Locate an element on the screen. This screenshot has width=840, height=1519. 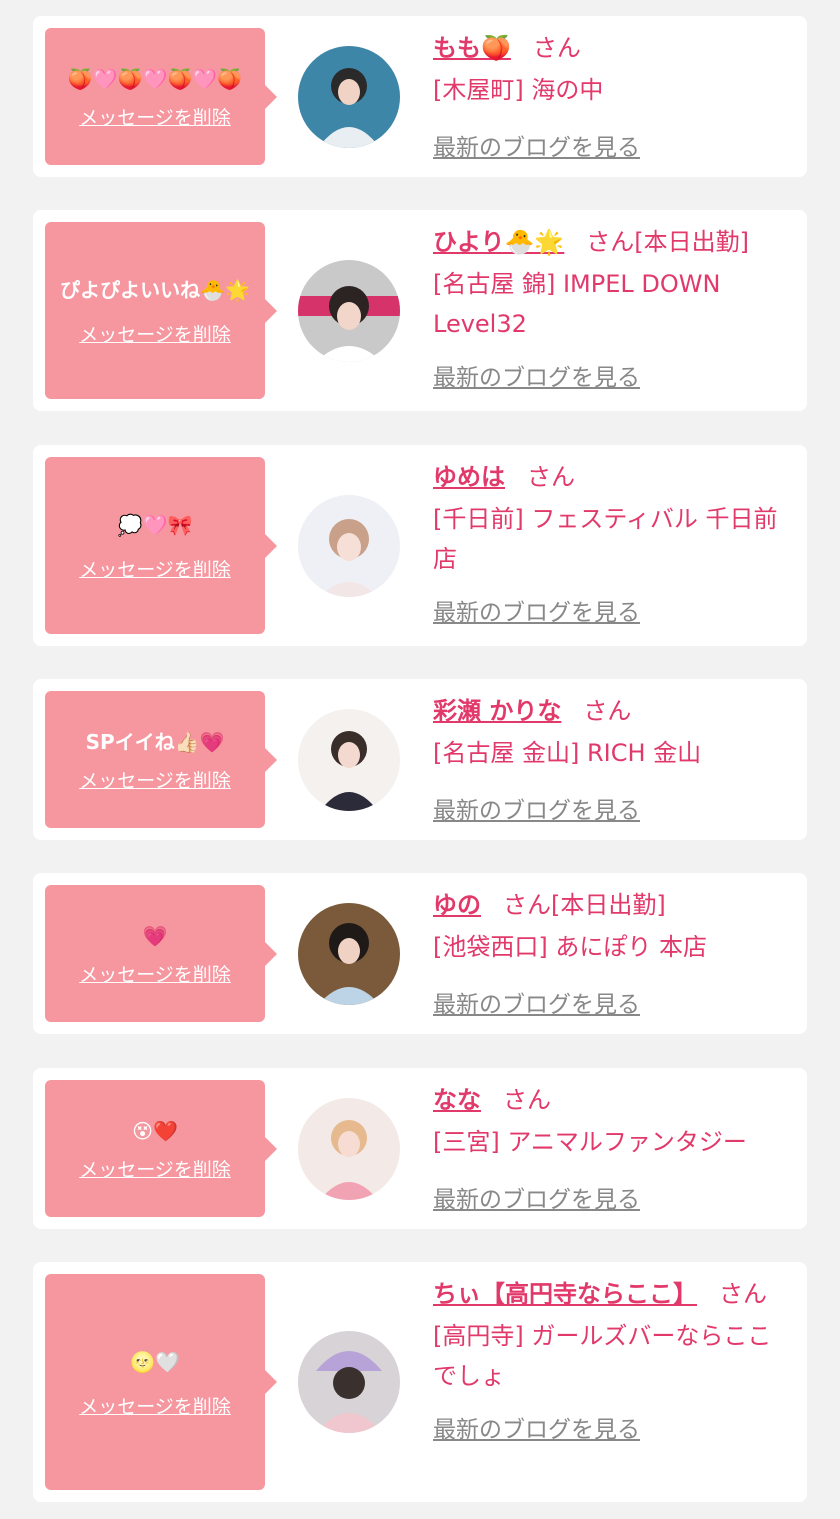
shop-text: [木屋町] 海の中 is located at coordinates (518, 90).